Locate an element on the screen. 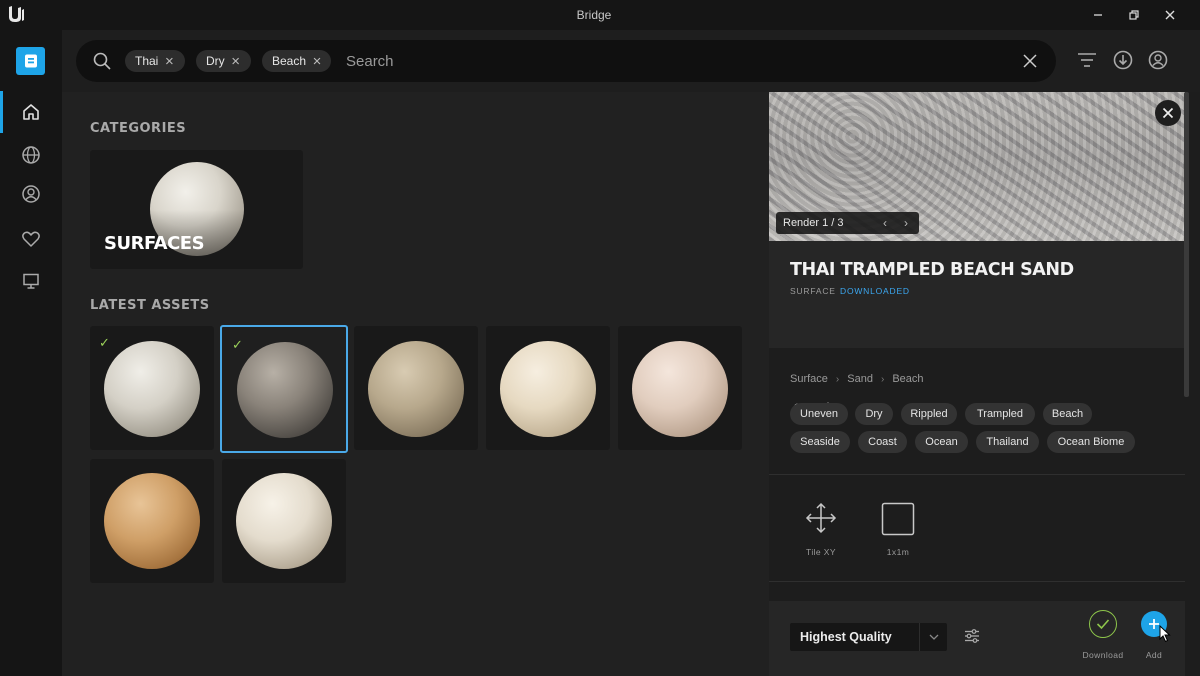  search-icon is located at coordinates (102, 61).